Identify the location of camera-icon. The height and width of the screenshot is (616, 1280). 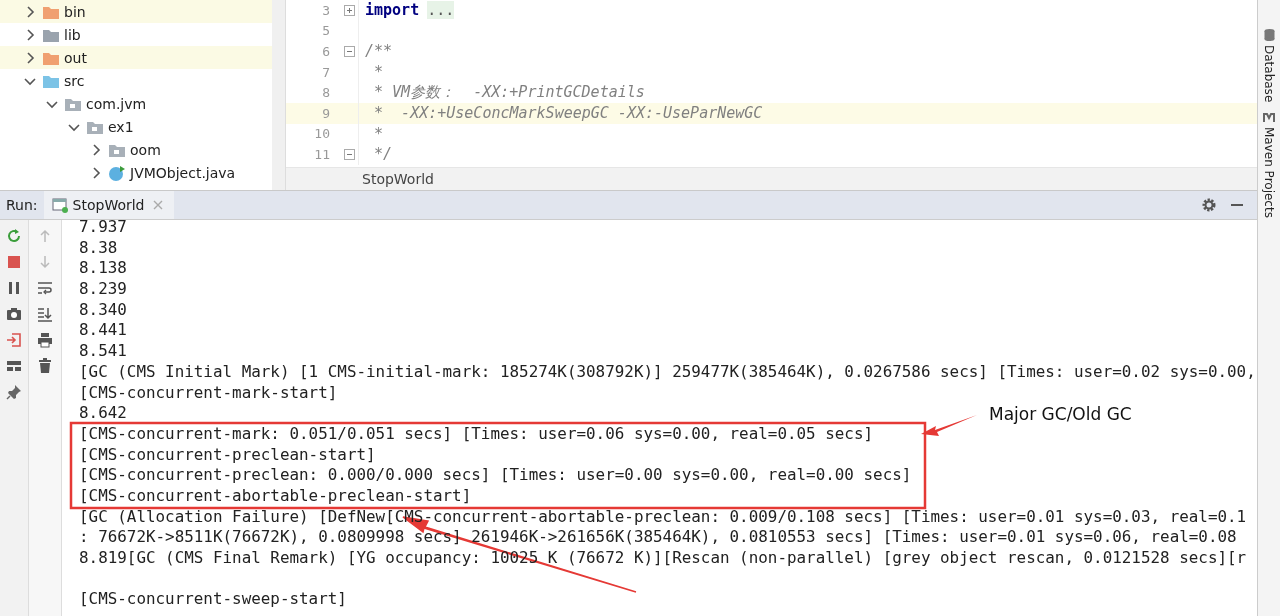
(14, 314).